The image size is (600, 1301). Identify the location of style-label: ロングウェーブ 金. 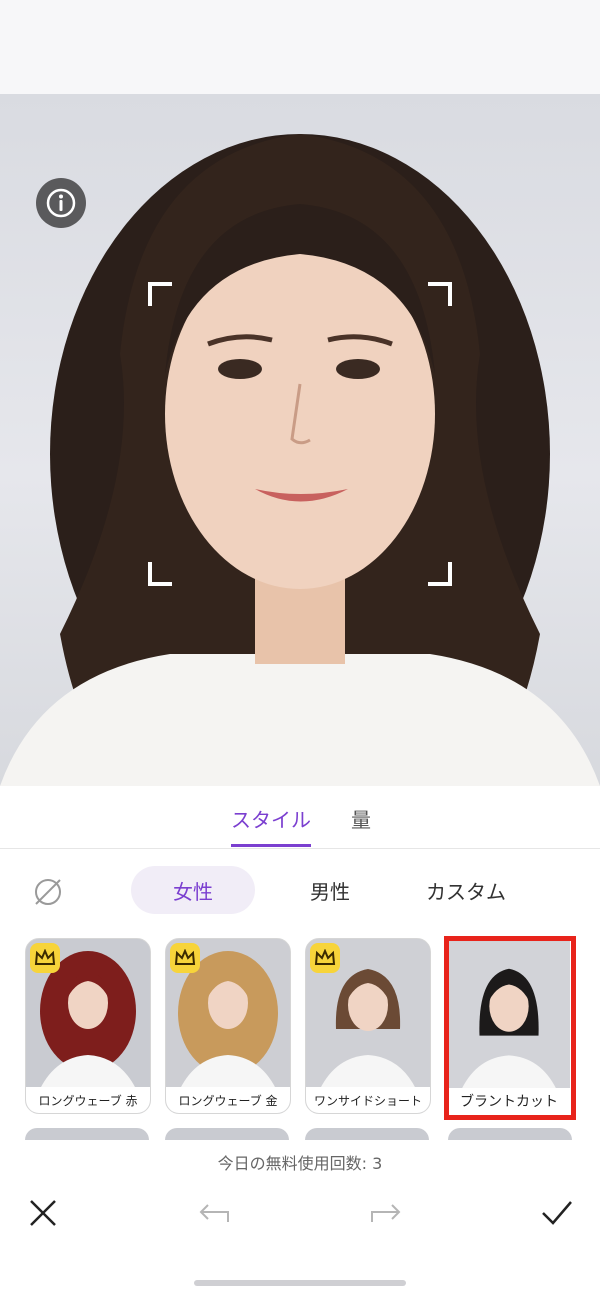
(228, 1100).